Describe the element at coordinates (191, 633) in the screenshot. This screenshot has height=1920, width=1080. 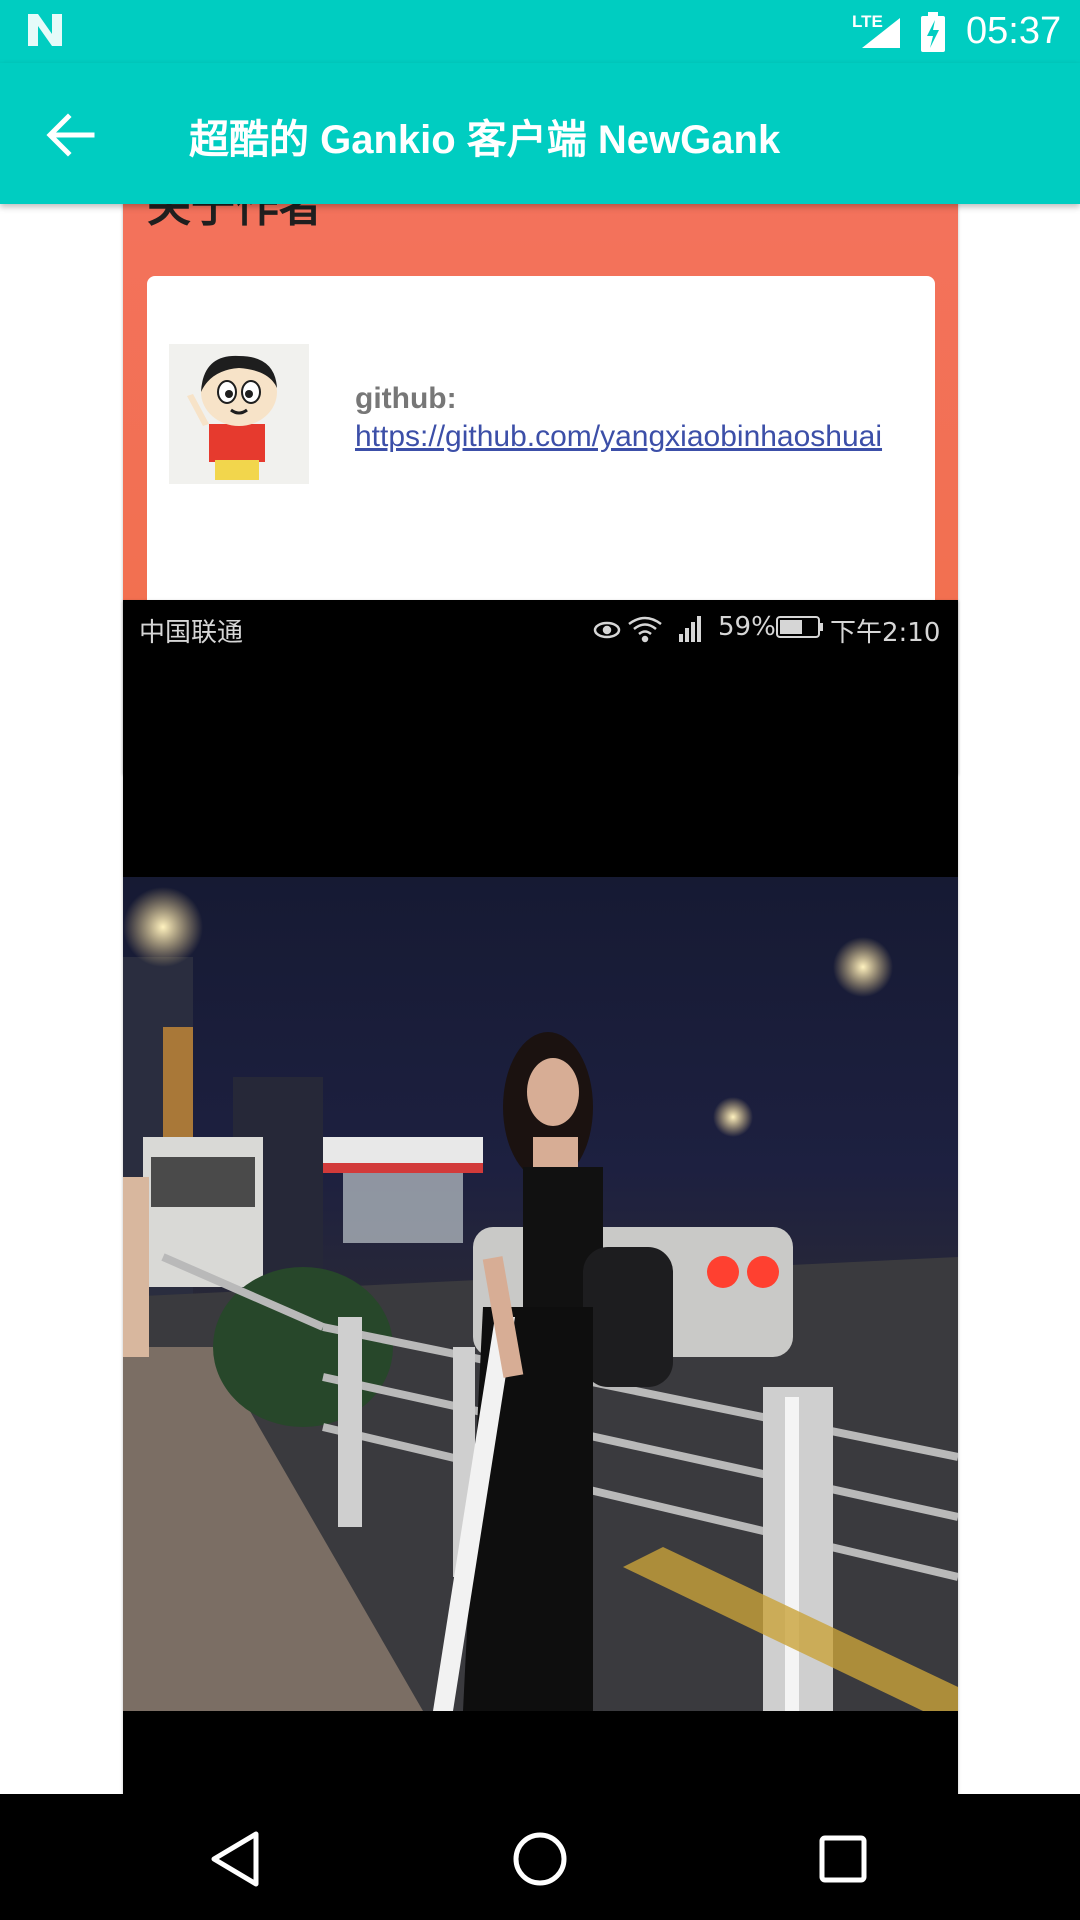
I see `carrier-name: 中国联通` at that location.